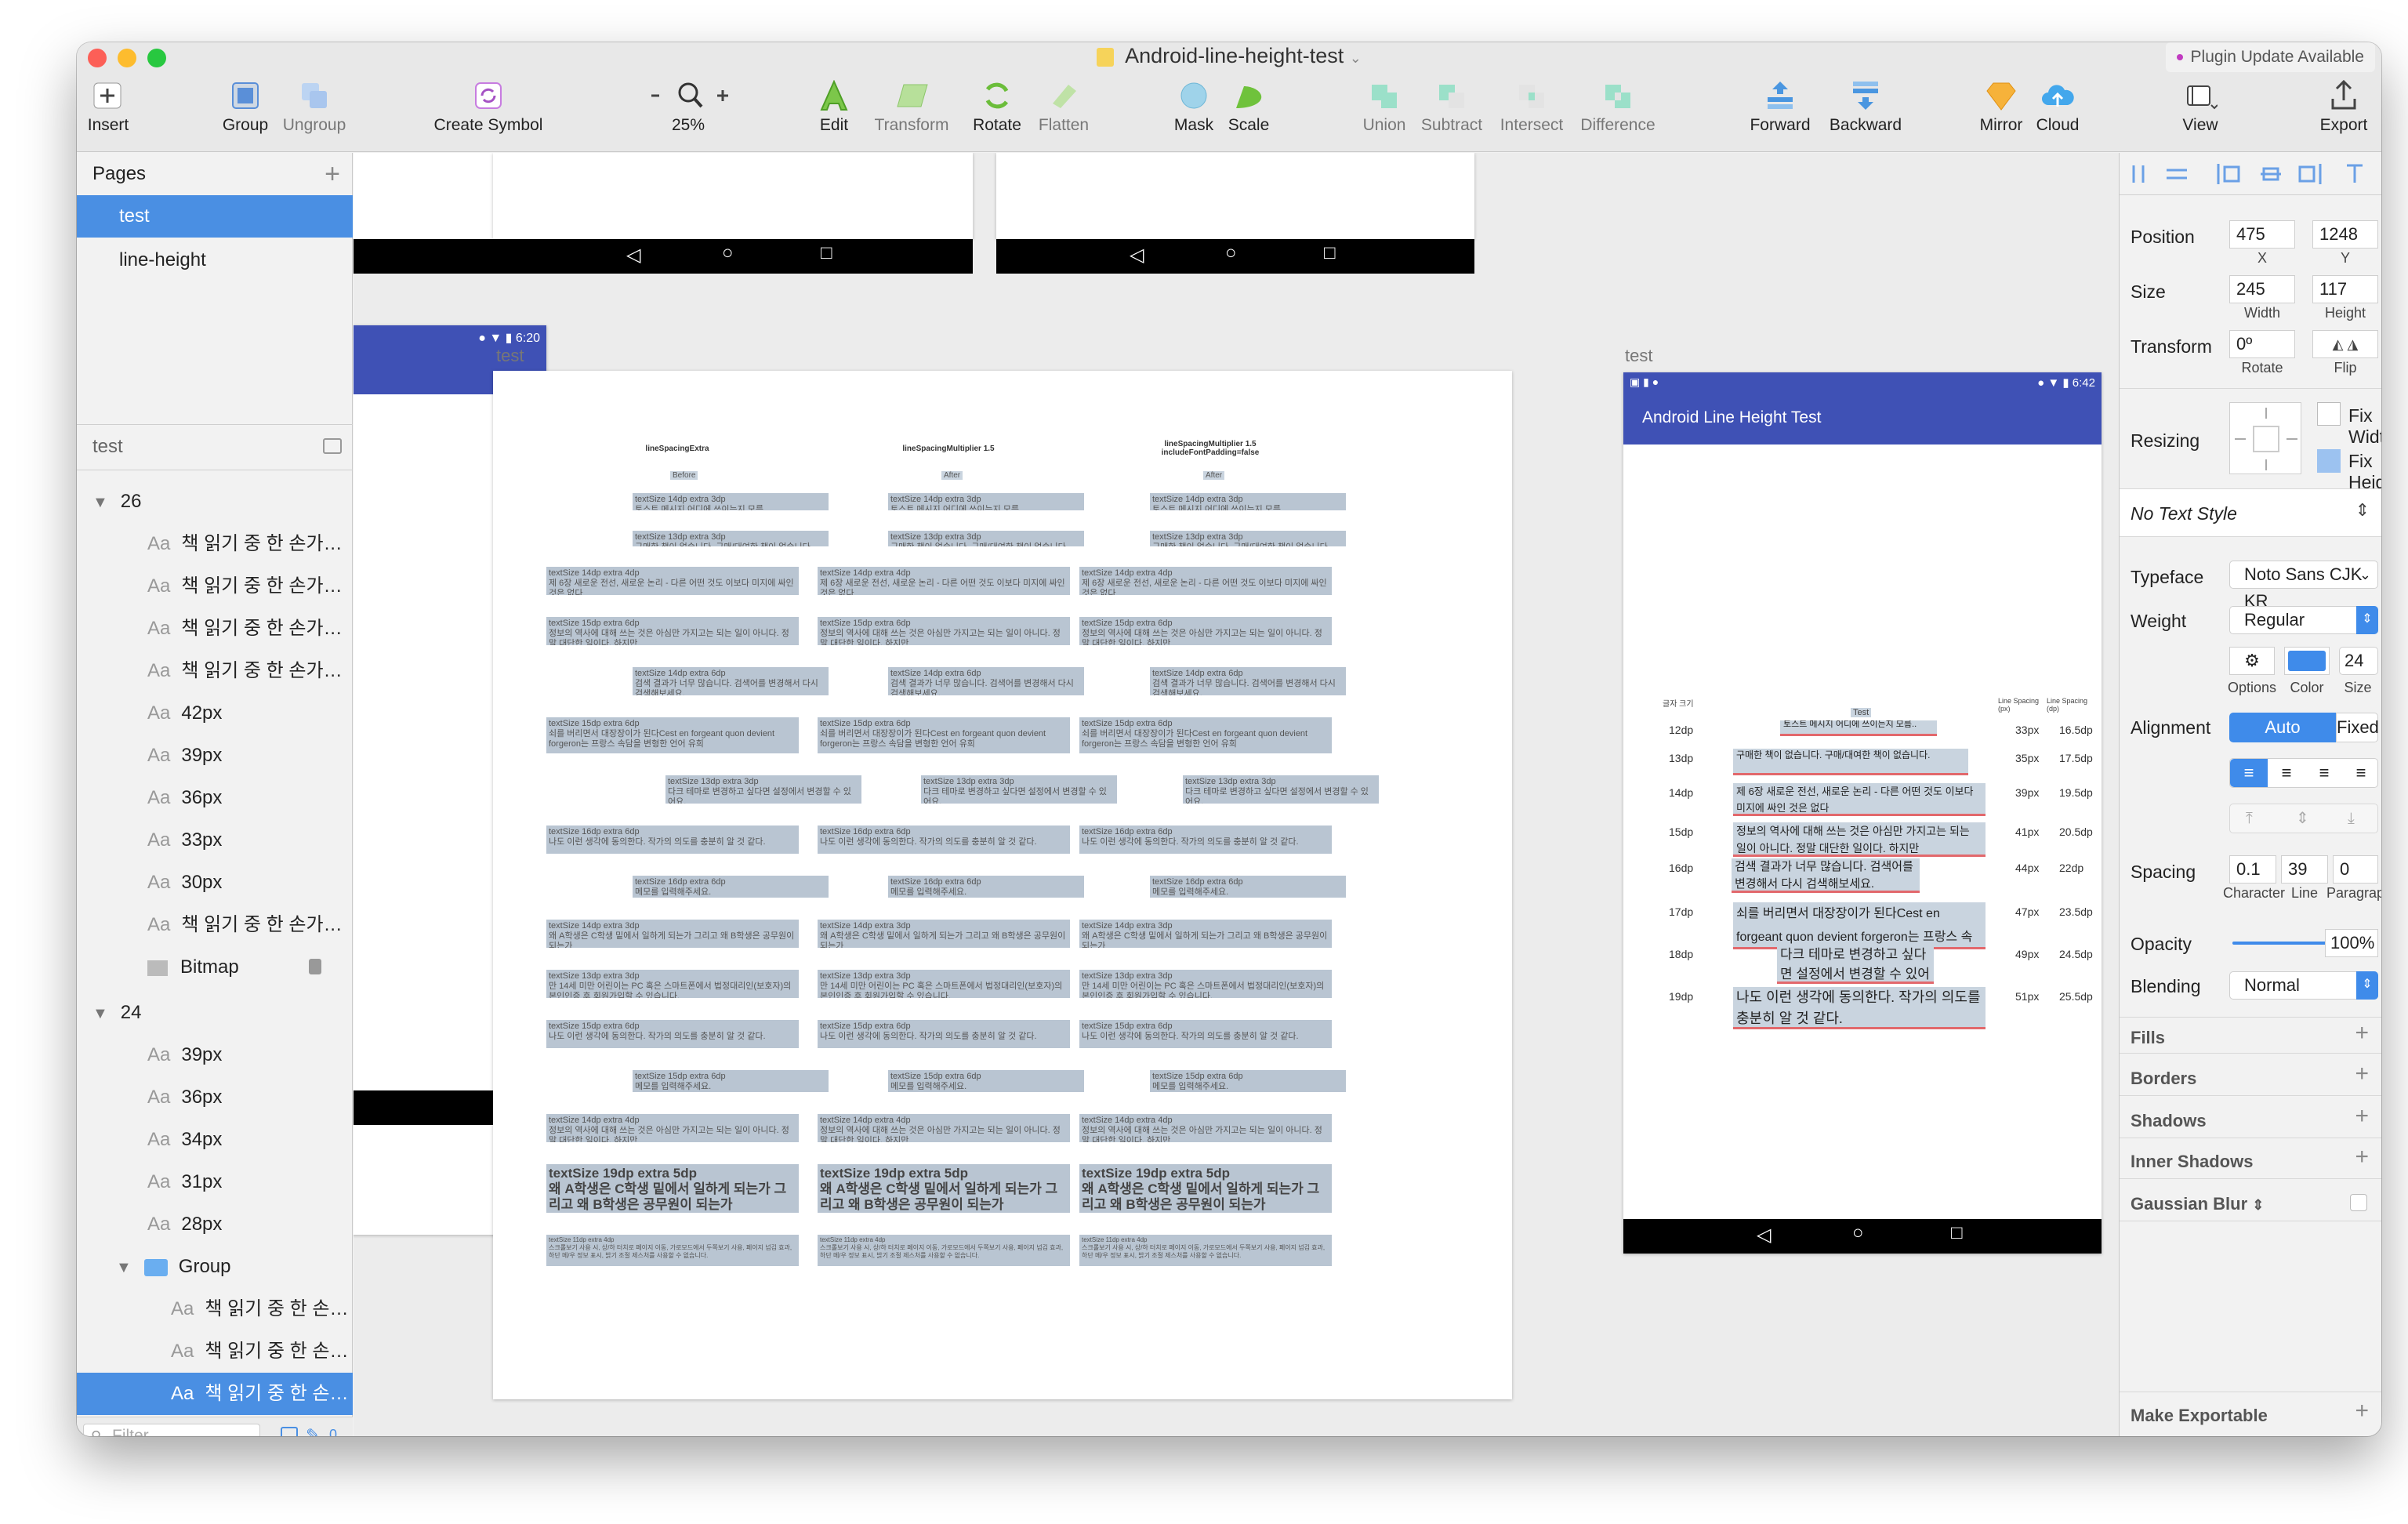  I want to click on text-block: textSize 16dp extra 6dp 메모를 입력해주세요., so click(1248, 887).